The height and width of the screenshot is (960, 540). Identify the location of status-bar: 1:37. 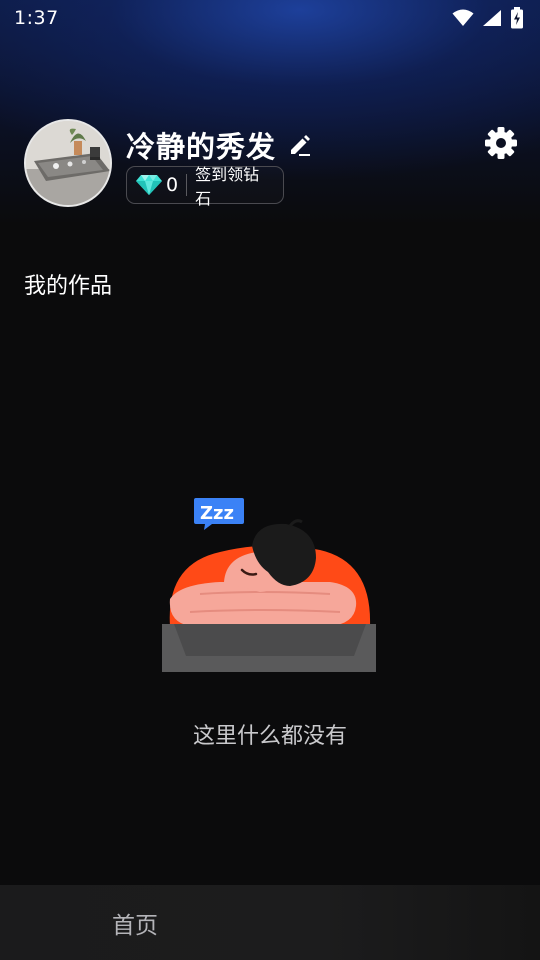
(270, 18).